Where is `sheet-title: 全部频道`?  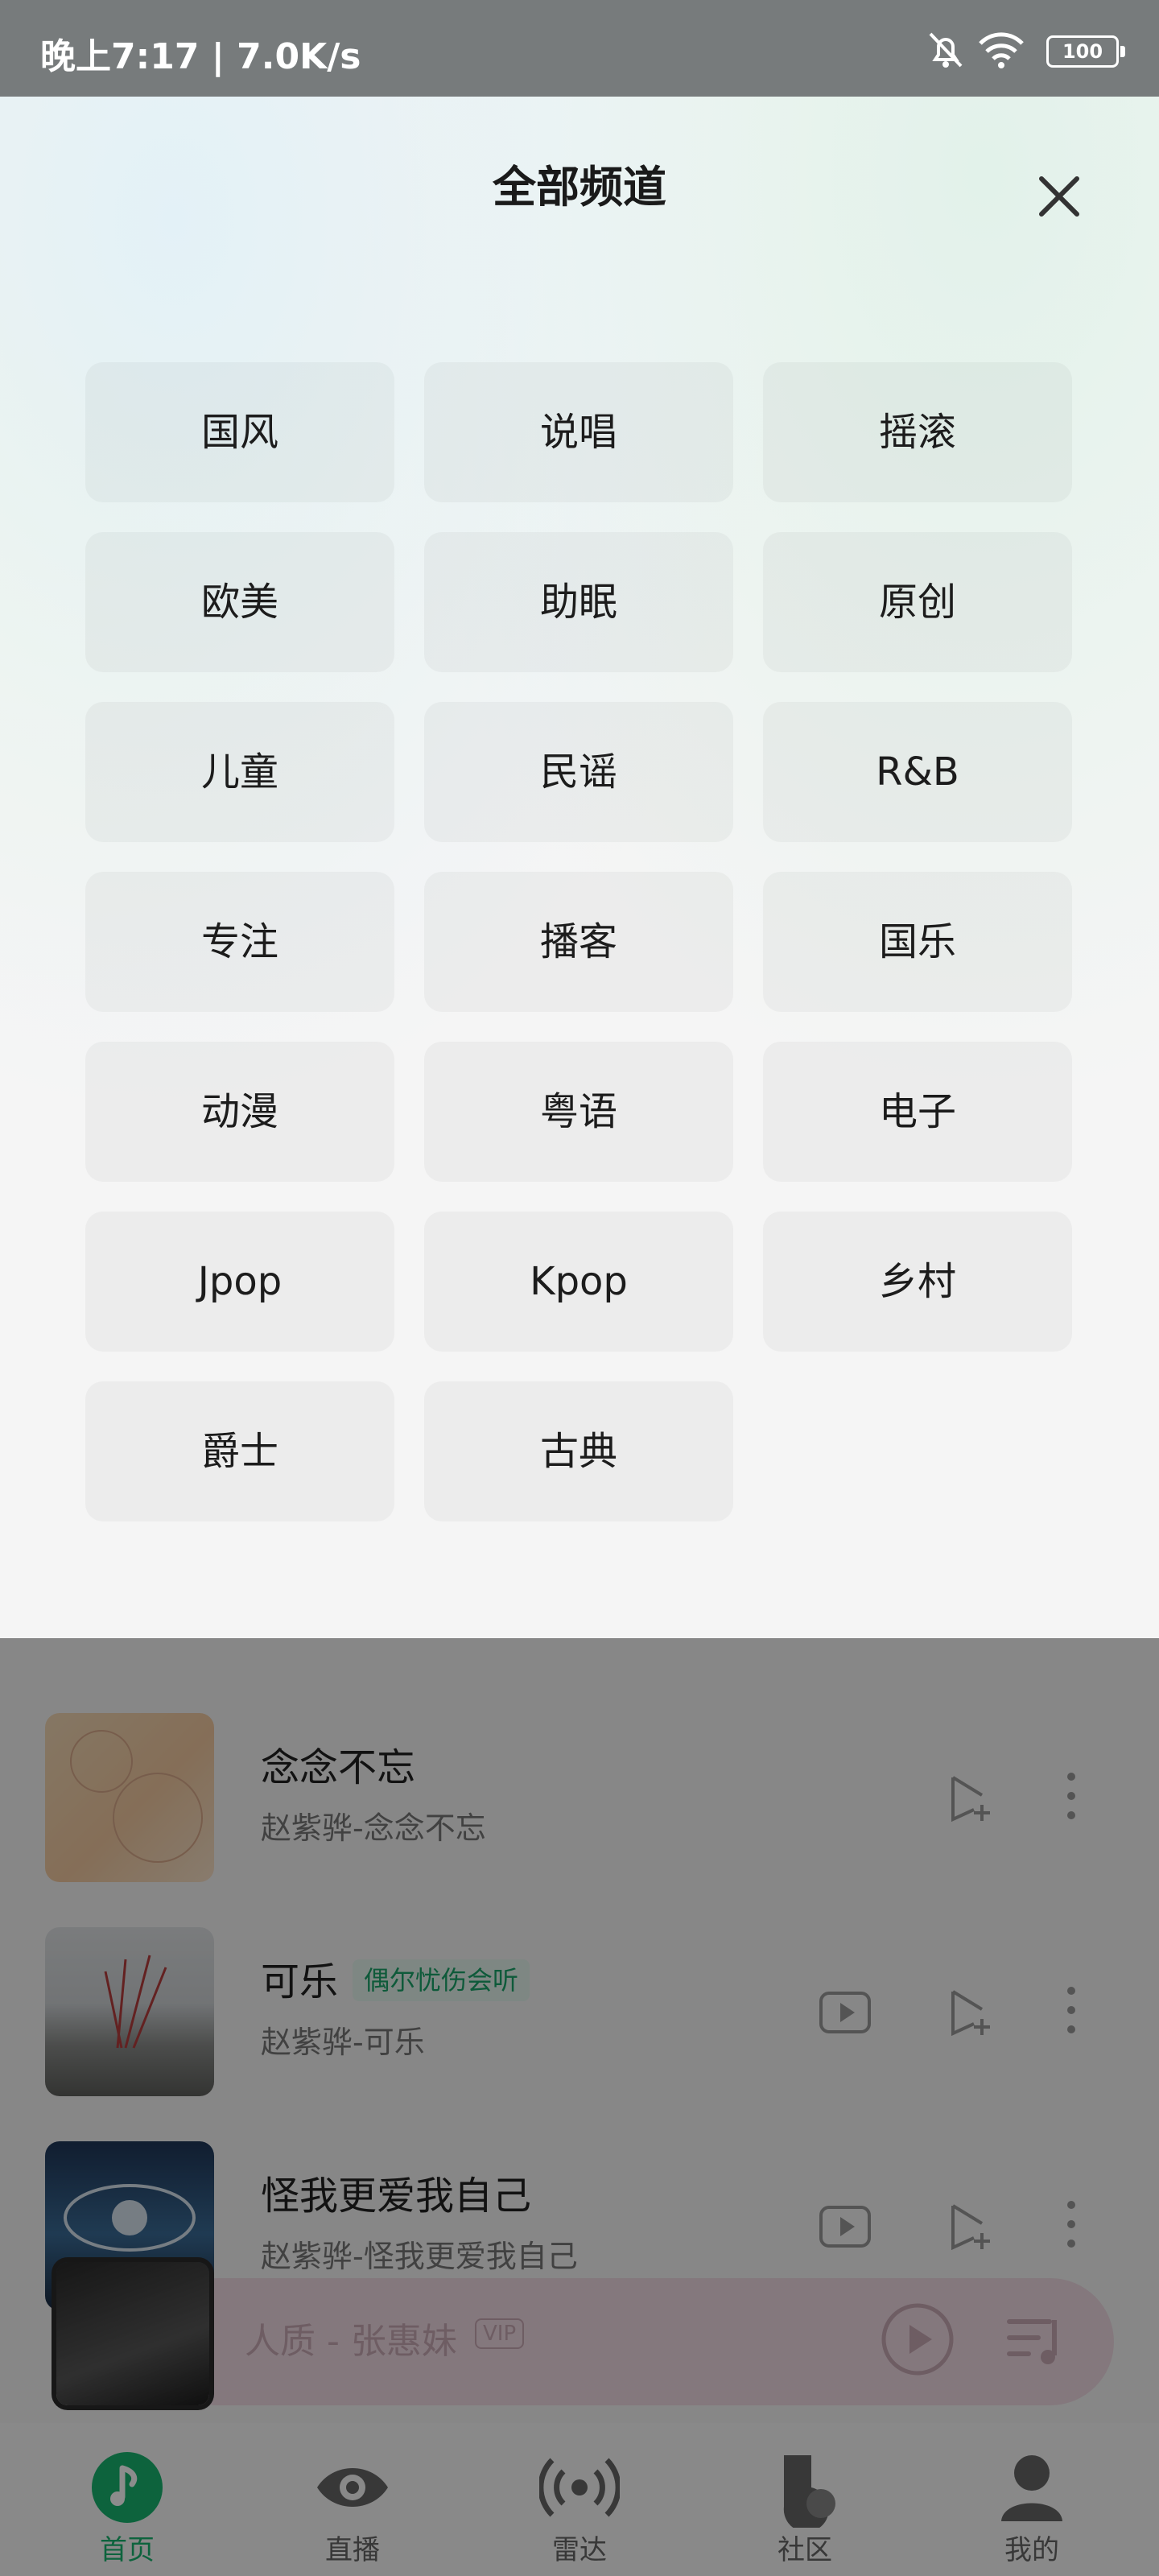
sheet-title: 全部频道 is located at coordinates (579, 187).